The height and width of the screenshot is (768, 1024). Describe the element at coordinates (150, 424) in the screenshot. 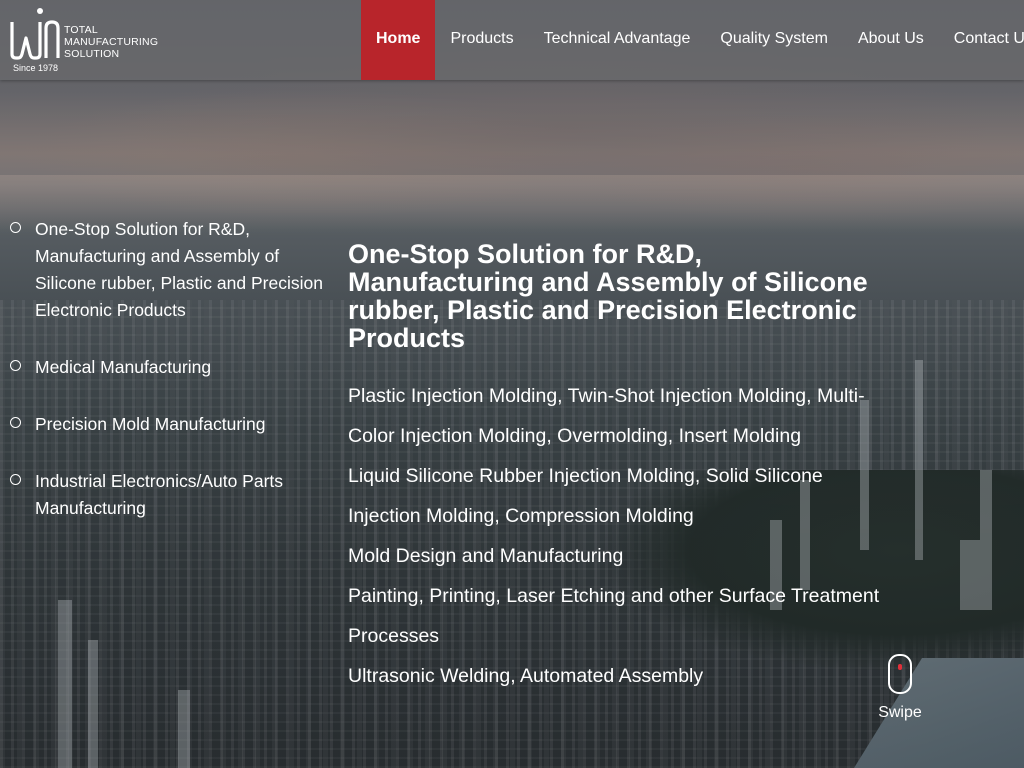

I see `category-label: Precision Mold Manufacturing` at that location.